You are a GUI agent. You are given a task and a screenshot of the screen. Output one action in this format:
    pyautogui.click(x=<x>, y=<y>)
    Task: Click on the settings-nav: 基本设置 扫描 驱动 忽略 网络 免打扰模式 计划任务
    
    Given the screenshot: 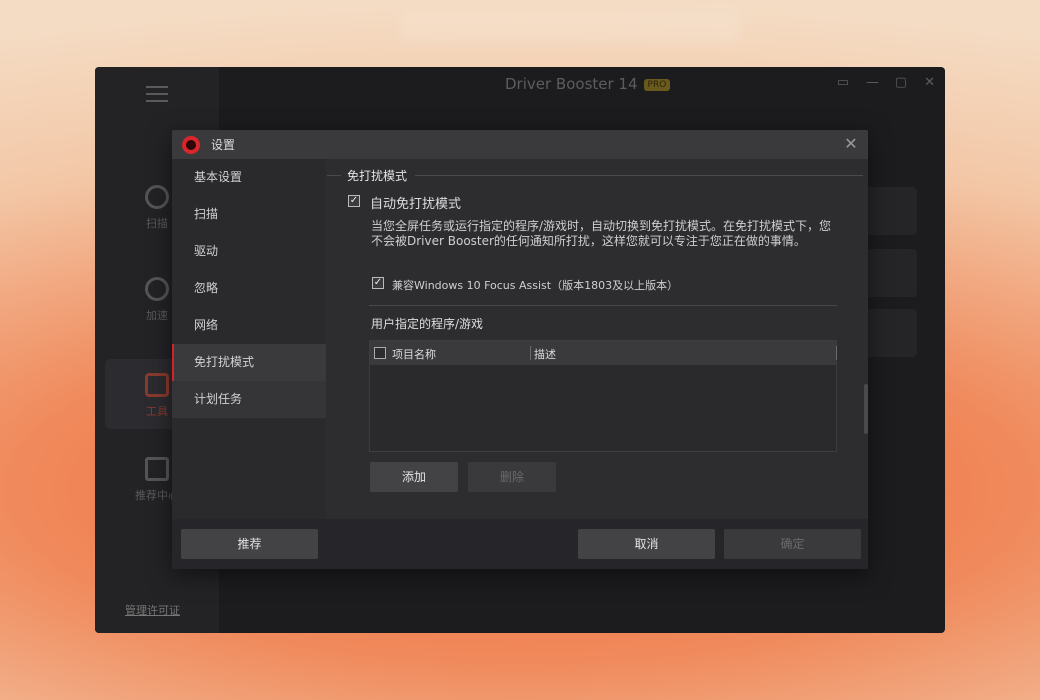 What is the action you would take?
    pyautogui.click(x=249, y=339)
    